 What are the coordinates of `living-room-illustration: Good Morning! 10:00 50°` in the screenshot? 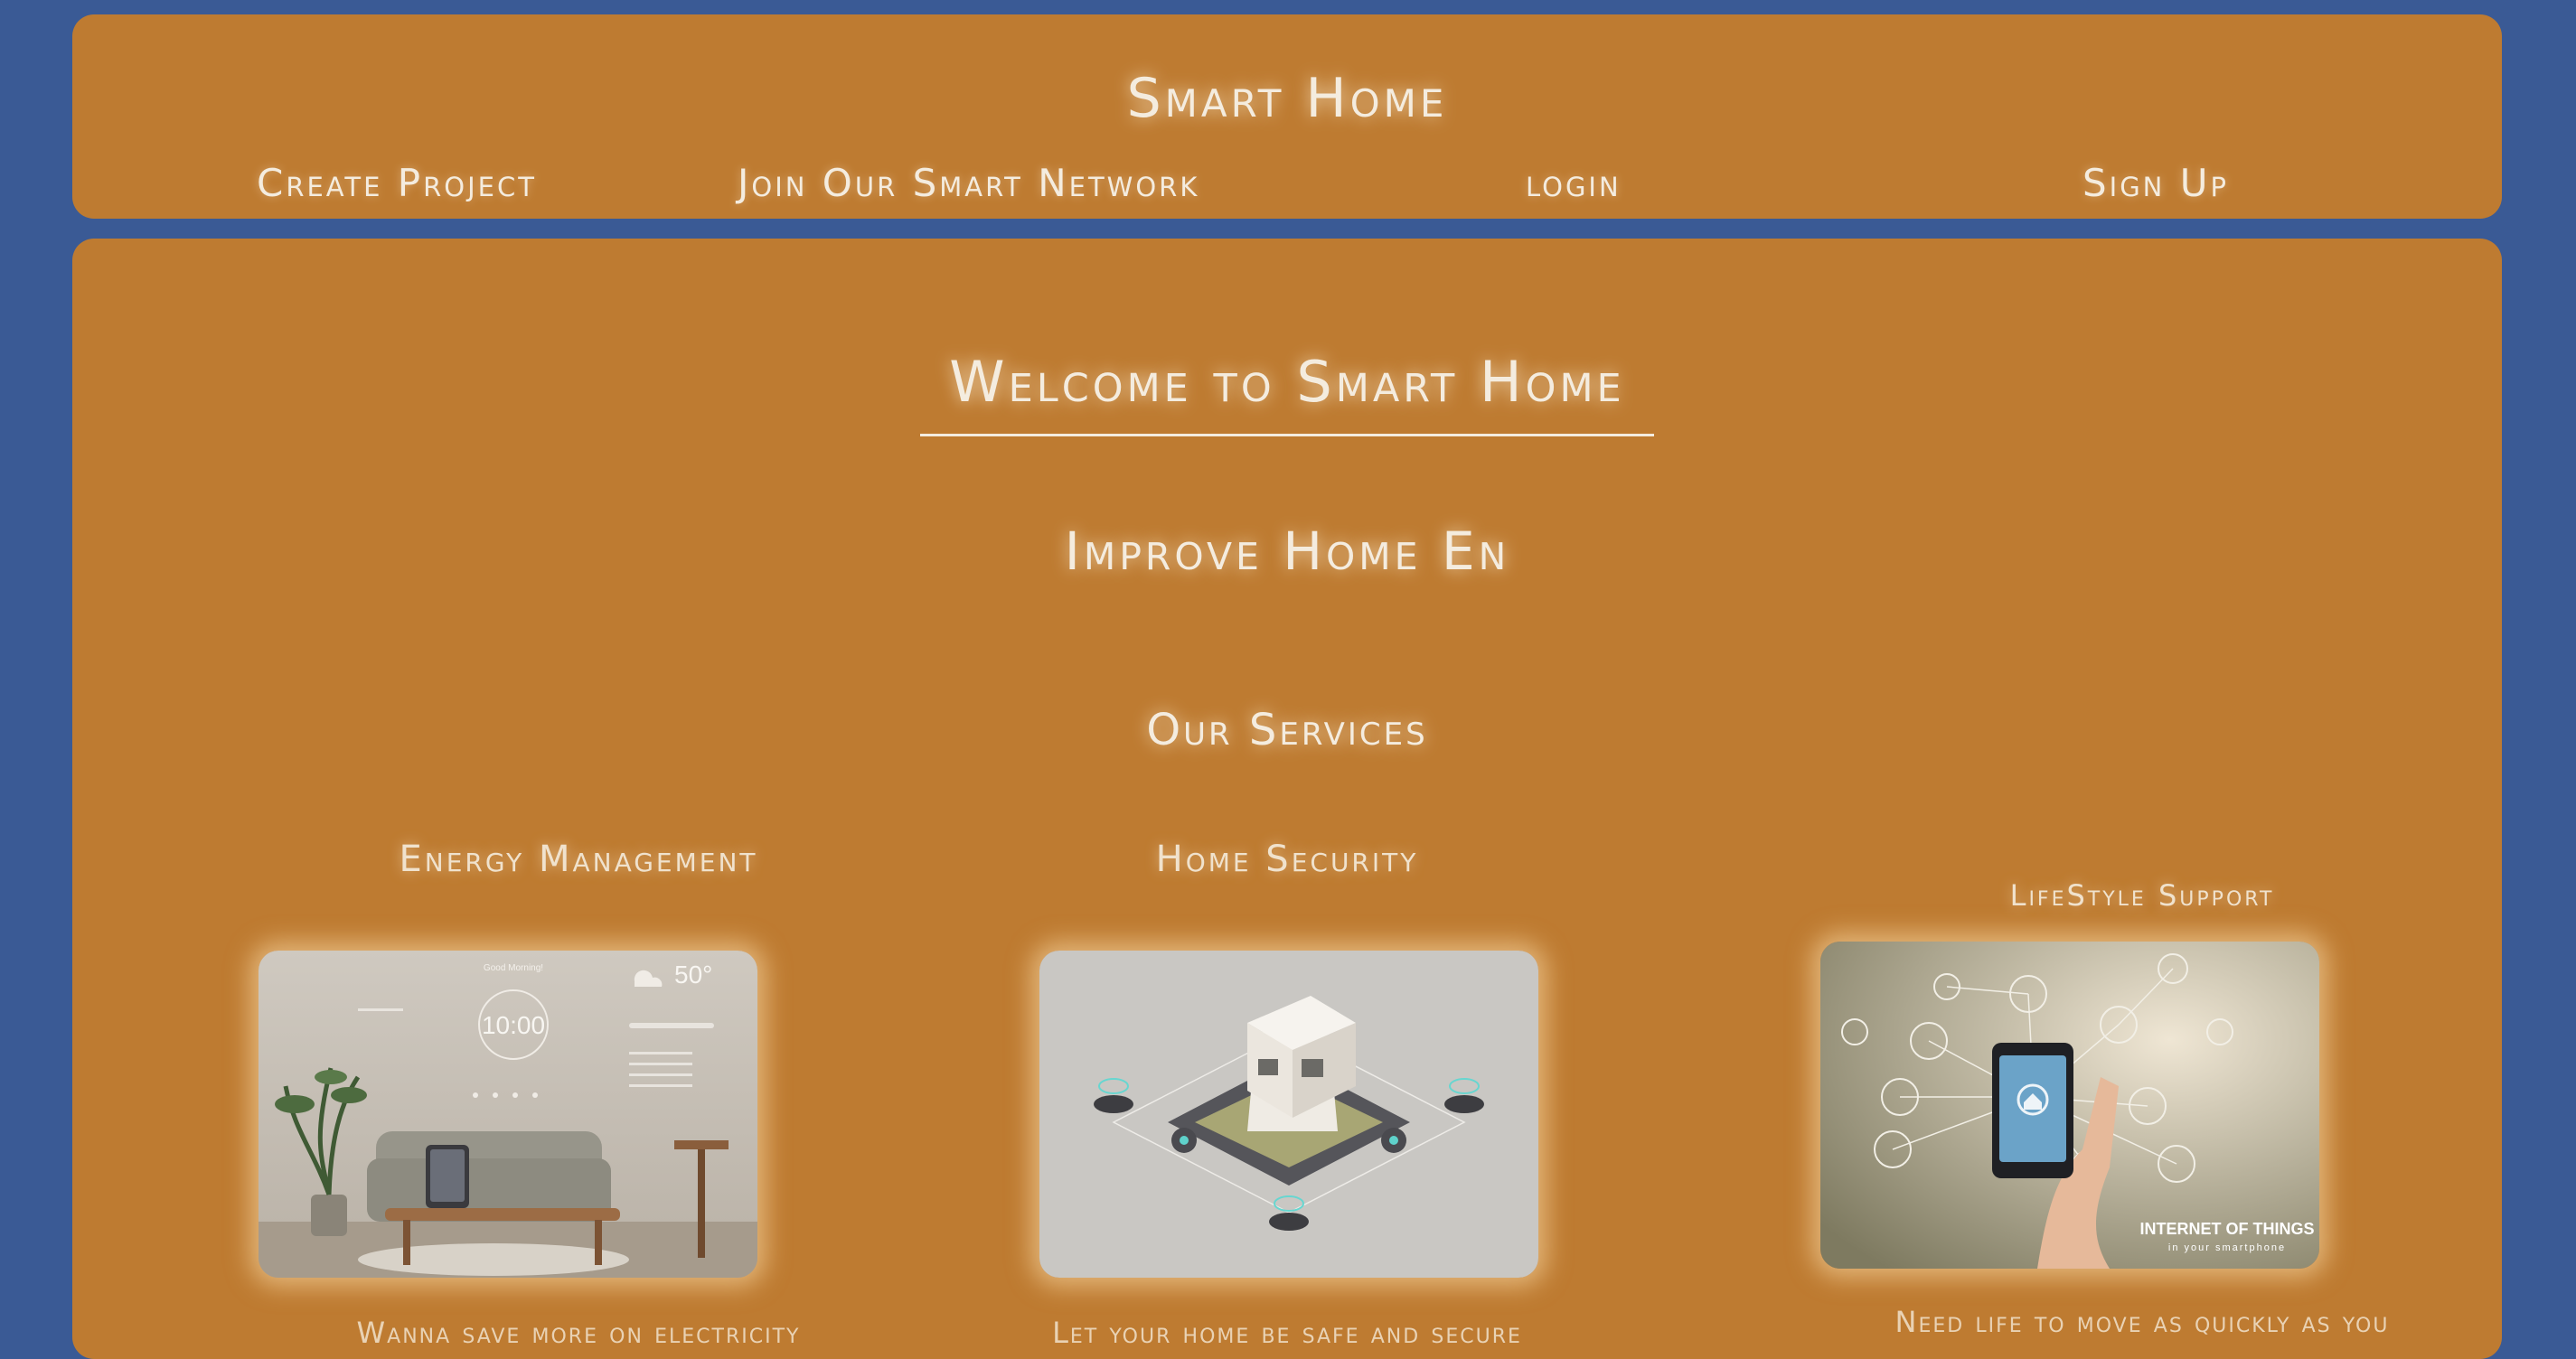 It's located at (508, 1114).